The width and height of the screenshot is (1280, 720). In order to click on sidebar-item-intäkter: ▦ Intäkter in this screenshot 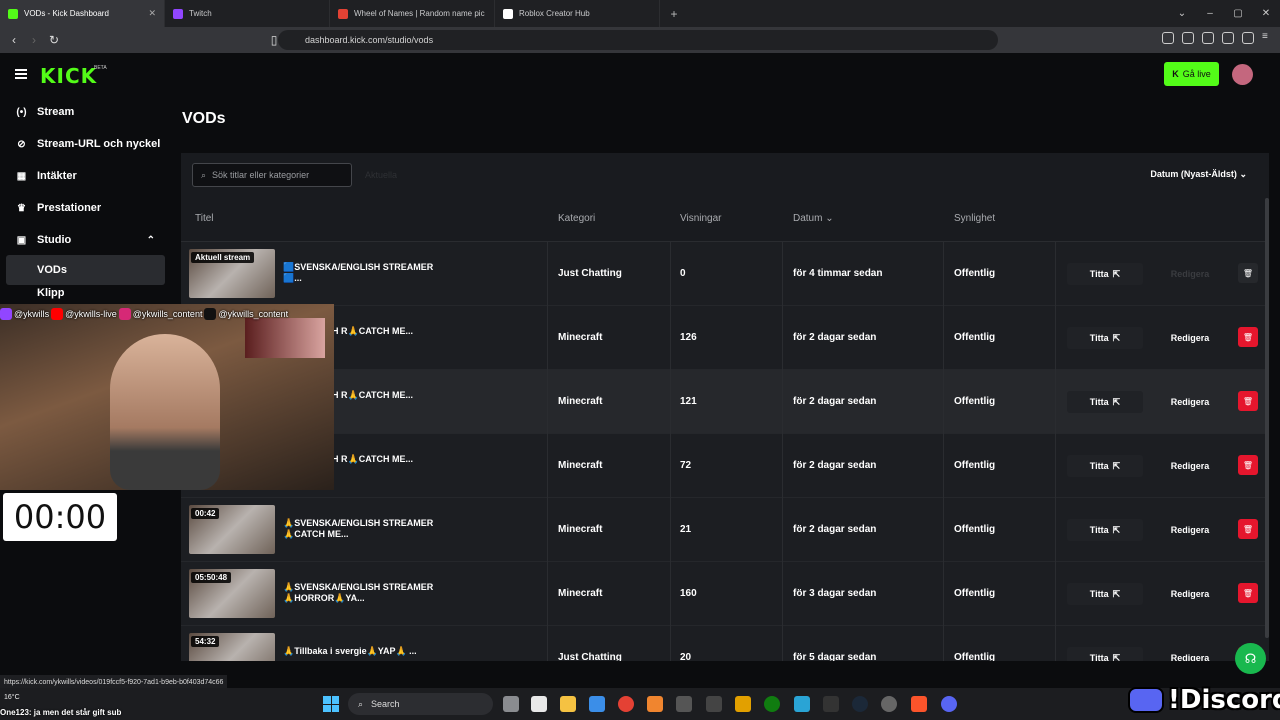, I will do `click(85, 176)`.